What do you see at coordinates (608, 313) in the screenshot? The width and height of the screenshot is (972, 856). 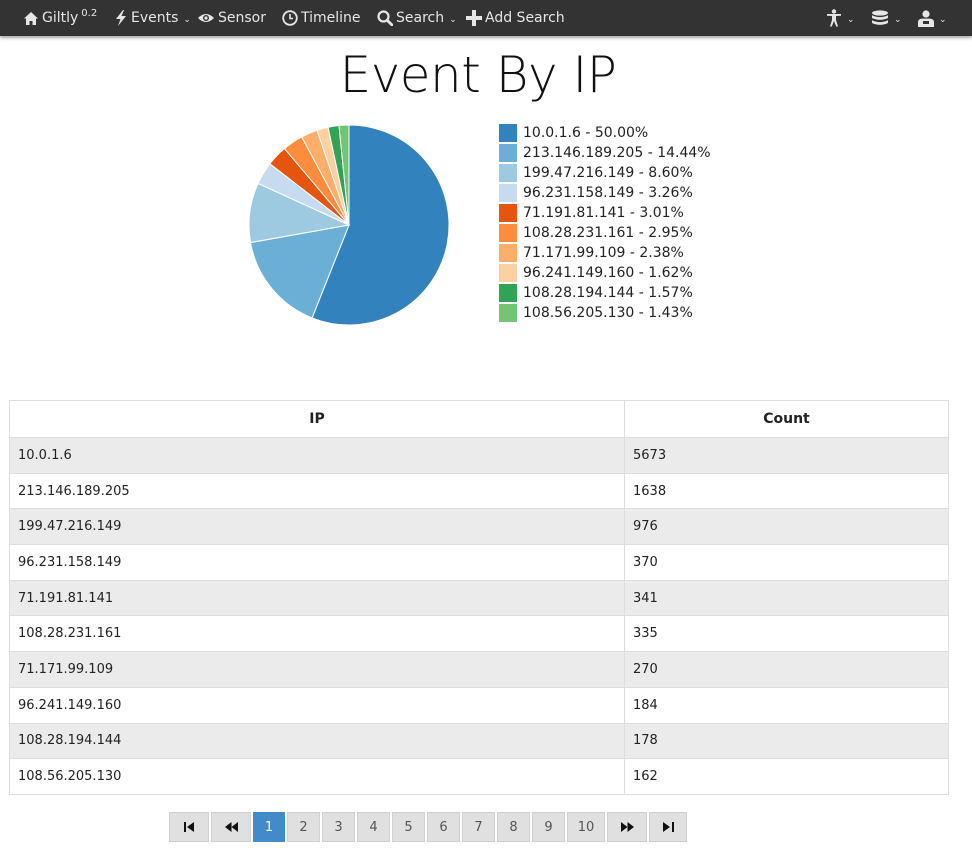 I see `legend-label: 108.56.205.130 - 1.43%` at bounding box center [608, 313].